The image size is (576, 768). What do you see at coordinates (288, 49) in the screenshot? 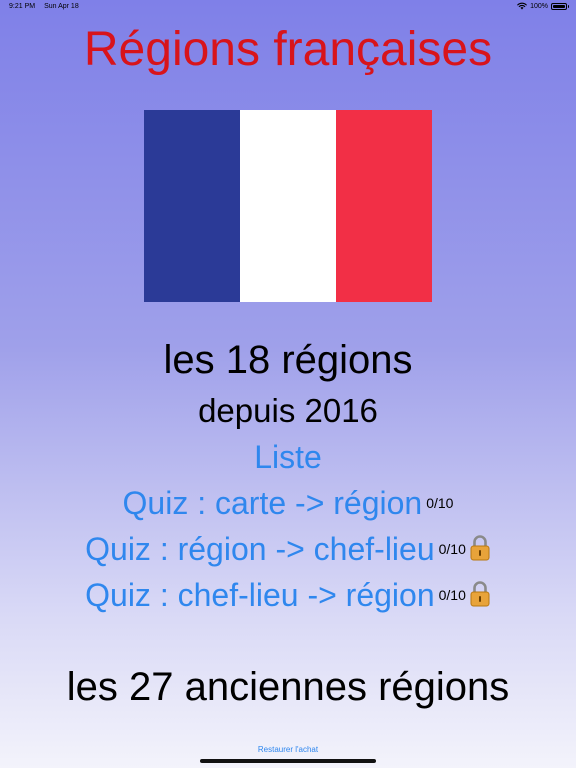
I see `page-title: Régions françaises` at bounding box center [288, 49].